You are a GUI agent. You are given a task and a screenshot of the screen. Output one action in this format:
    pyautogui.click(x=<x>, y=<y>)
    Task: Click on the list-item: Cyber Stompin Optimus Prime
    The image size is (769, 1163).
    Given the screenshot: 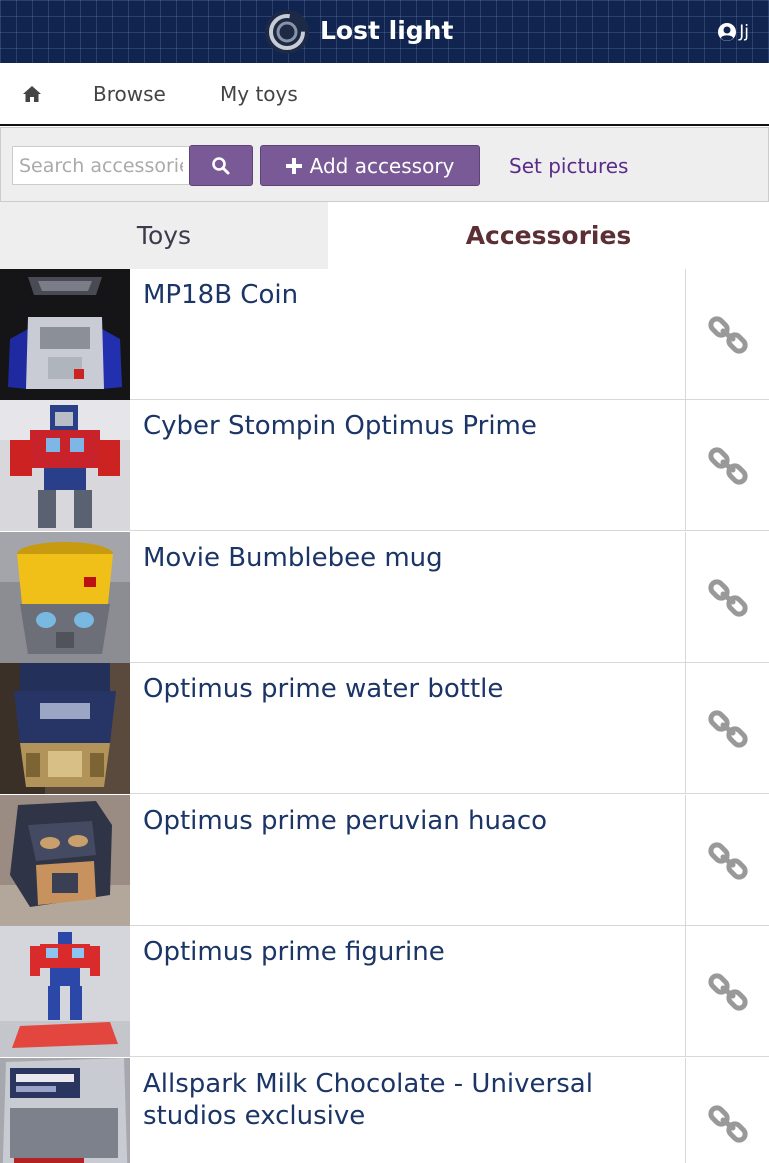 What is the action you would take?
    pyautogui.click(x=384, y=465)
    